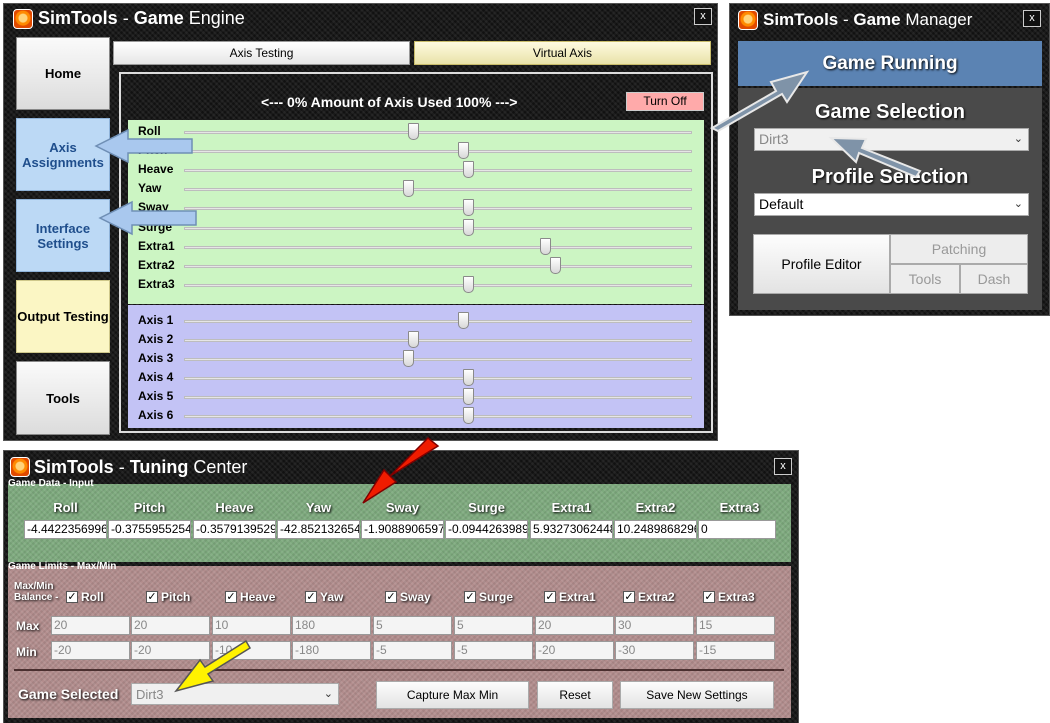 The height and width of the screenshot is (723, 1050). What do you see at coordinates (737, 529) in the screenshot?
I see `game-data-input: 0` at bounding box center [737, 529].